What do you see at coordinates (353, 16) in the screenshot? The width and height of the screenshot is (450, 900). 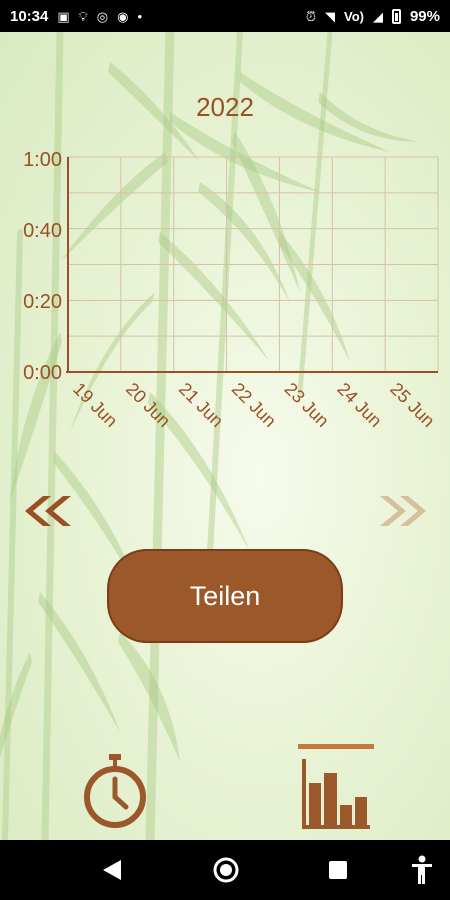 I see `network-label: Vo)` at bounding box center [353, 16].